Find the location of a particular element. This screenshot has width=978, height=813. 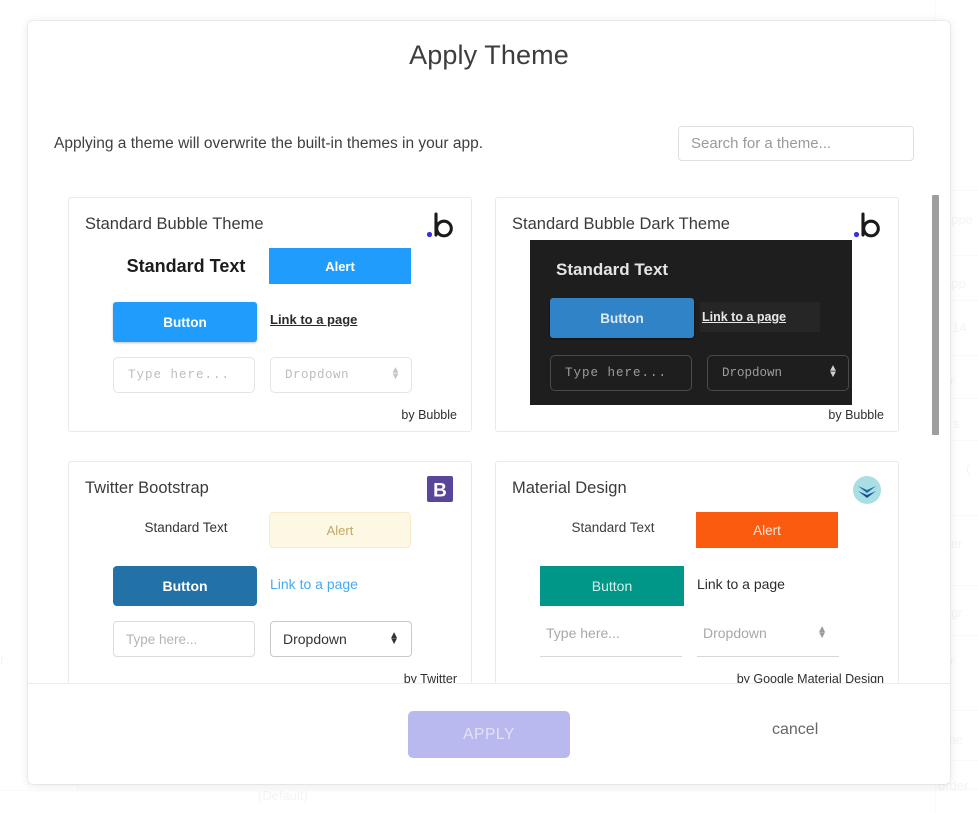

background-text: r is located at coordinates (2, 659).